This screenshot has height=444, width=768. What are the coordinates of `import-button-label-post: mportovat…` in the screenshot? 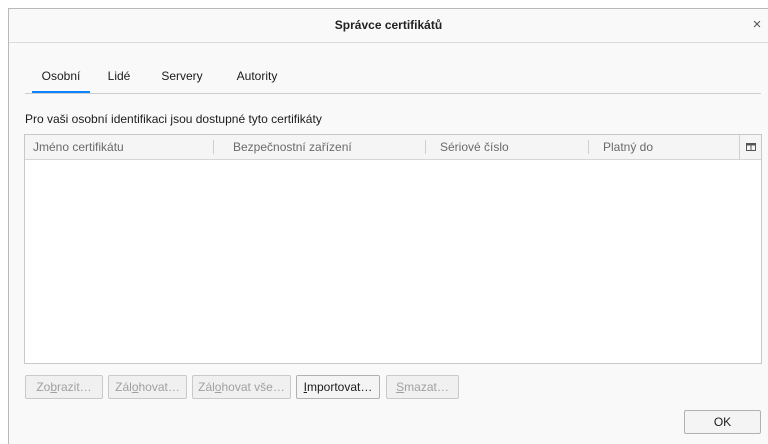 It's located at (339, 387).